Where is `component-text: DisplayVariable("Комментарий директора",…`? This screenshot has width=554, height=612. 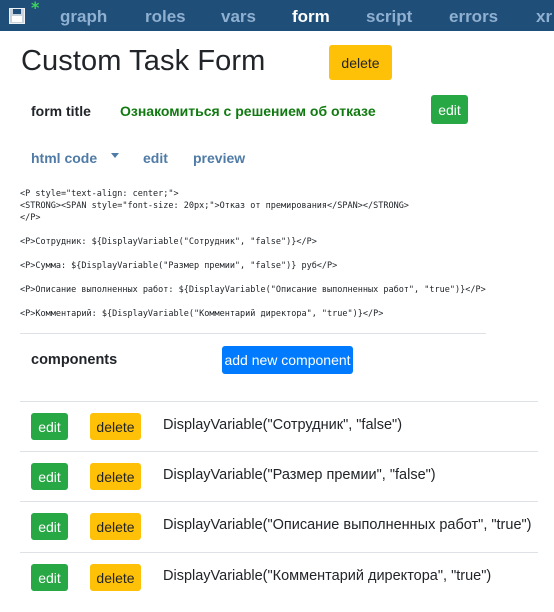 component-text: DisplayVariable("Комментарий директора",… is located at coordinates (327, 576).